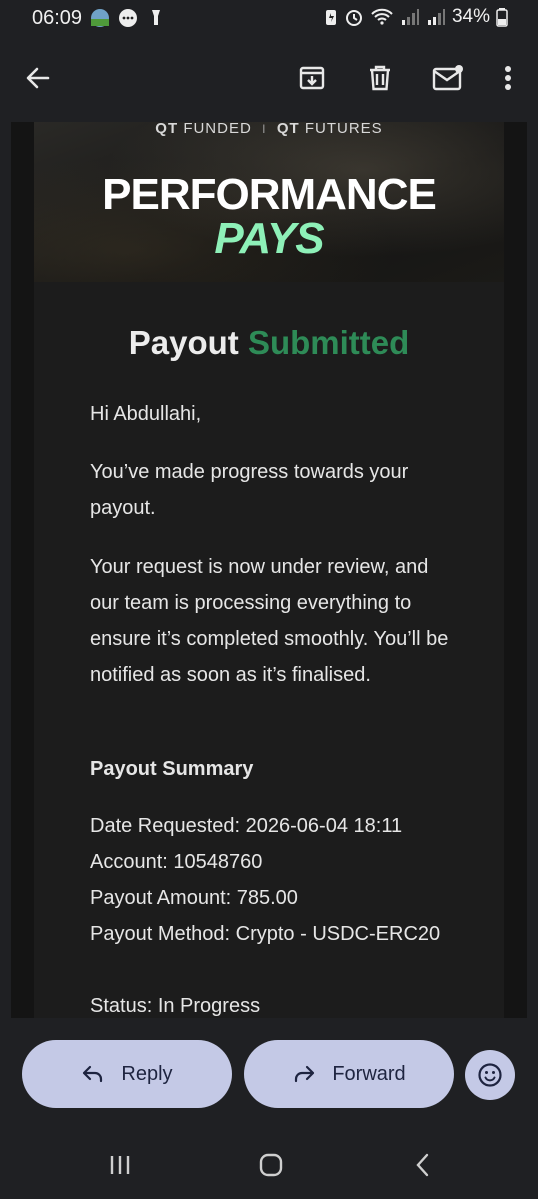 Image resolution: width=538 pixels, height=1199 pixels. What do you see at coordinates (288, 129) in the screenshot?
I see `brand-right-mark: QT` at bounding box center [288, 129].